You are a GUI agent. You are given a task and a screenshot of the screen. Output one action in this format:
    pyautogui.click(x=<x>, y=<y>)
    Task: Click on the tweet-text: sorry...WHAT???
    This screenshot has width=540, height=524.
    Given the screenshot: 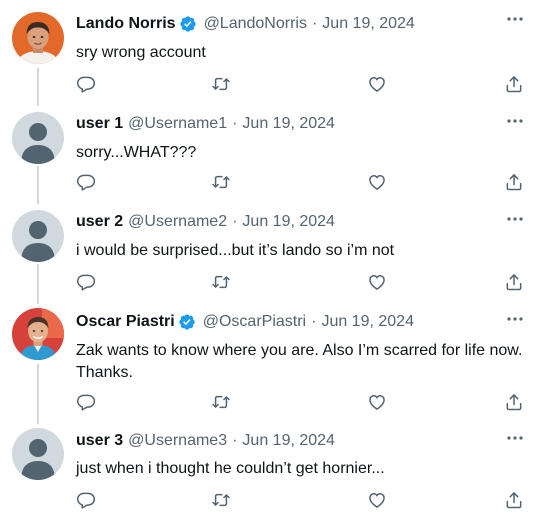 What is the action you would take?
    pyautogui.click(x=136, y=152)
    